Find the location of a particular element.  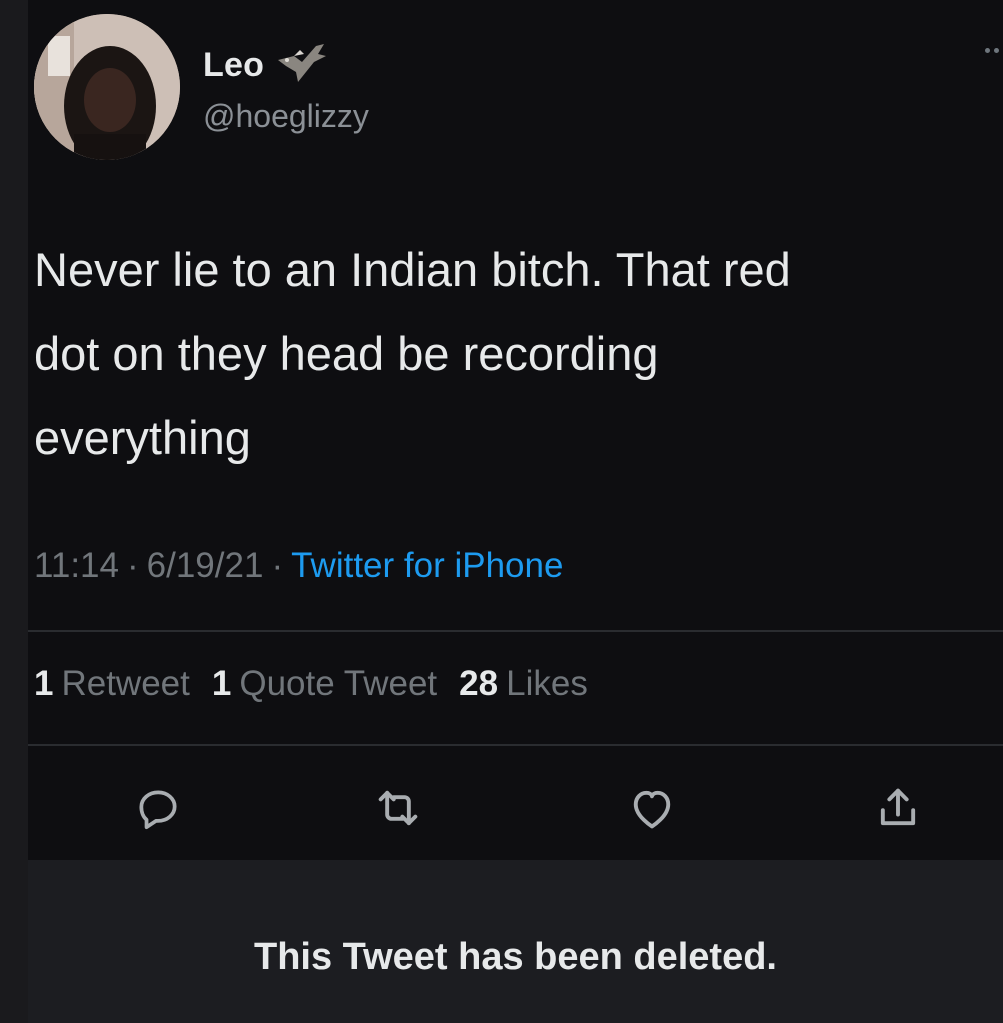

more-options-icon is located at coordinates (992, 50).